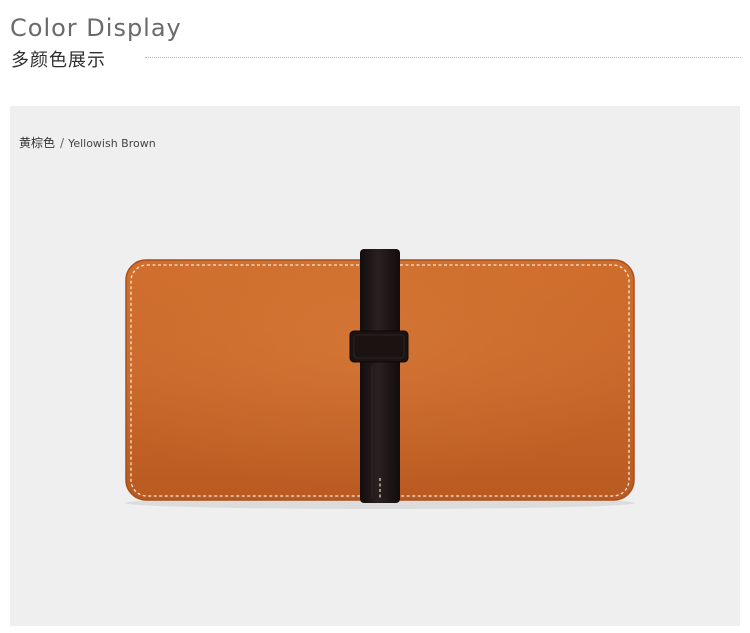 The image size is (750, 633). What do you see at coordinates (380, 376) in the screenshot?
I see `wallet-strap` at bounding box center [380, 376].